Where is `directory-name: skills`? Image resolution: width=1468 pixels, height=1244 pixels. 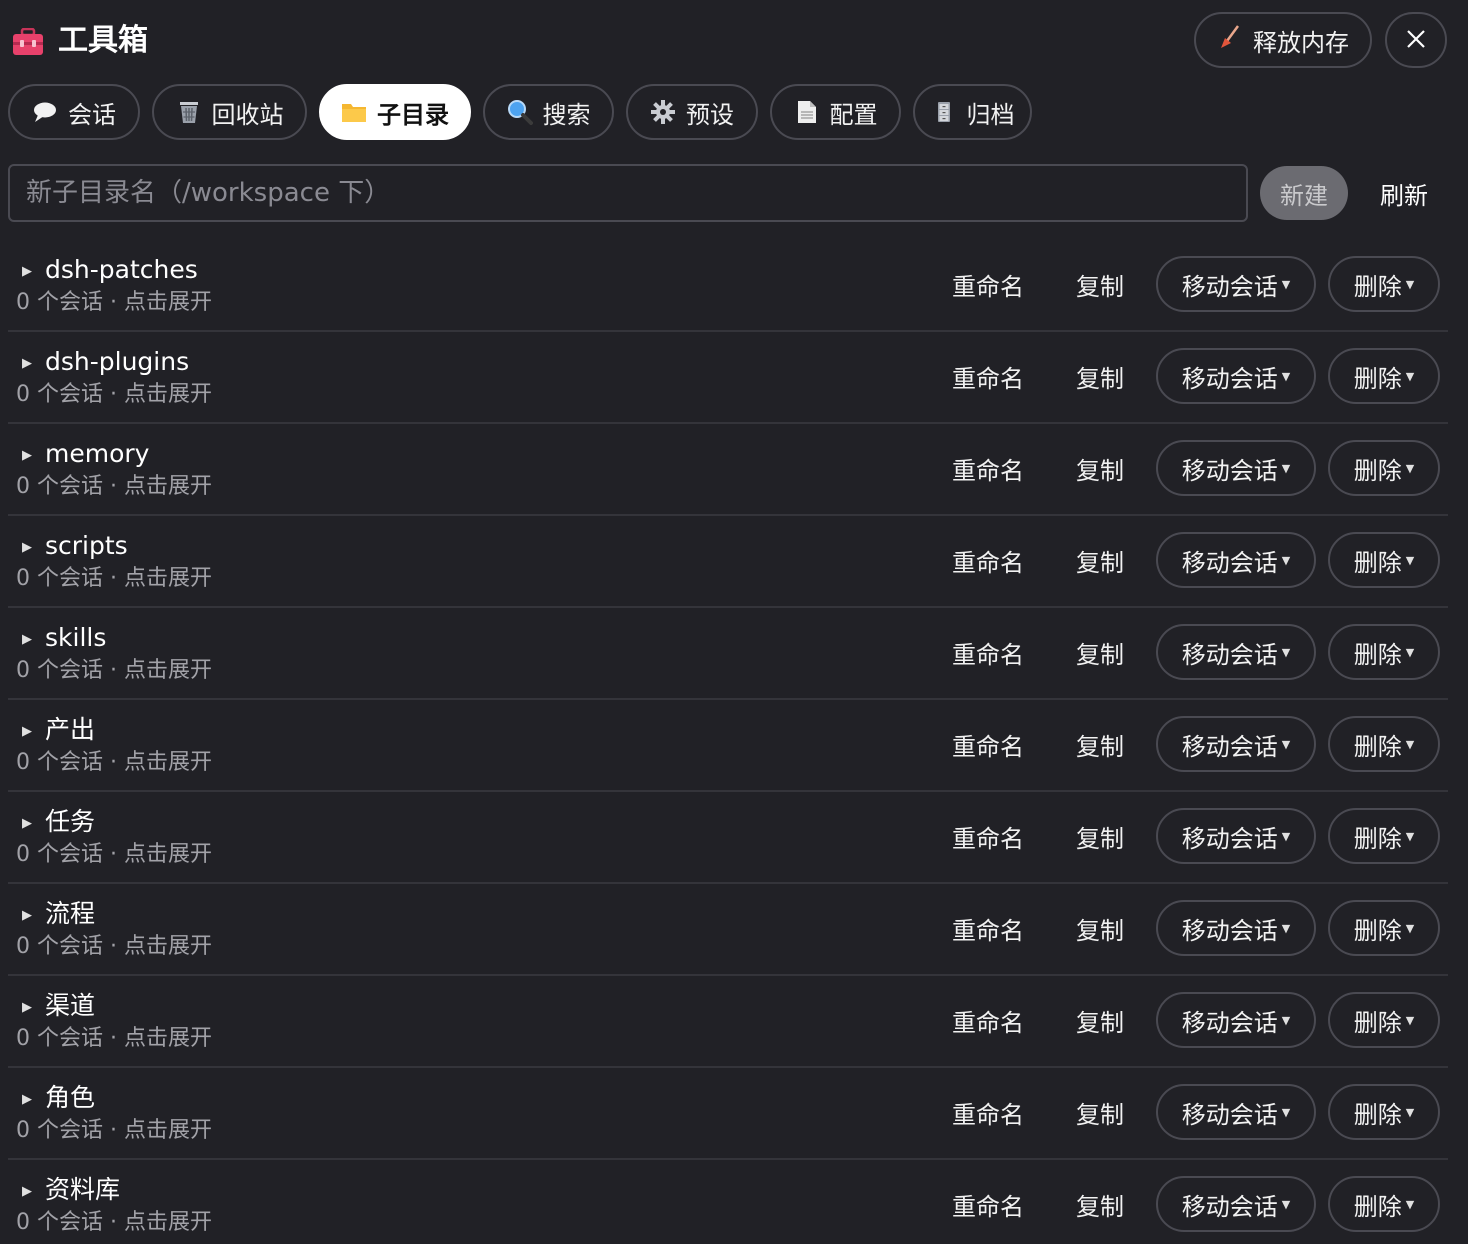 directory-name: skills is located at coordinates (76, 637).